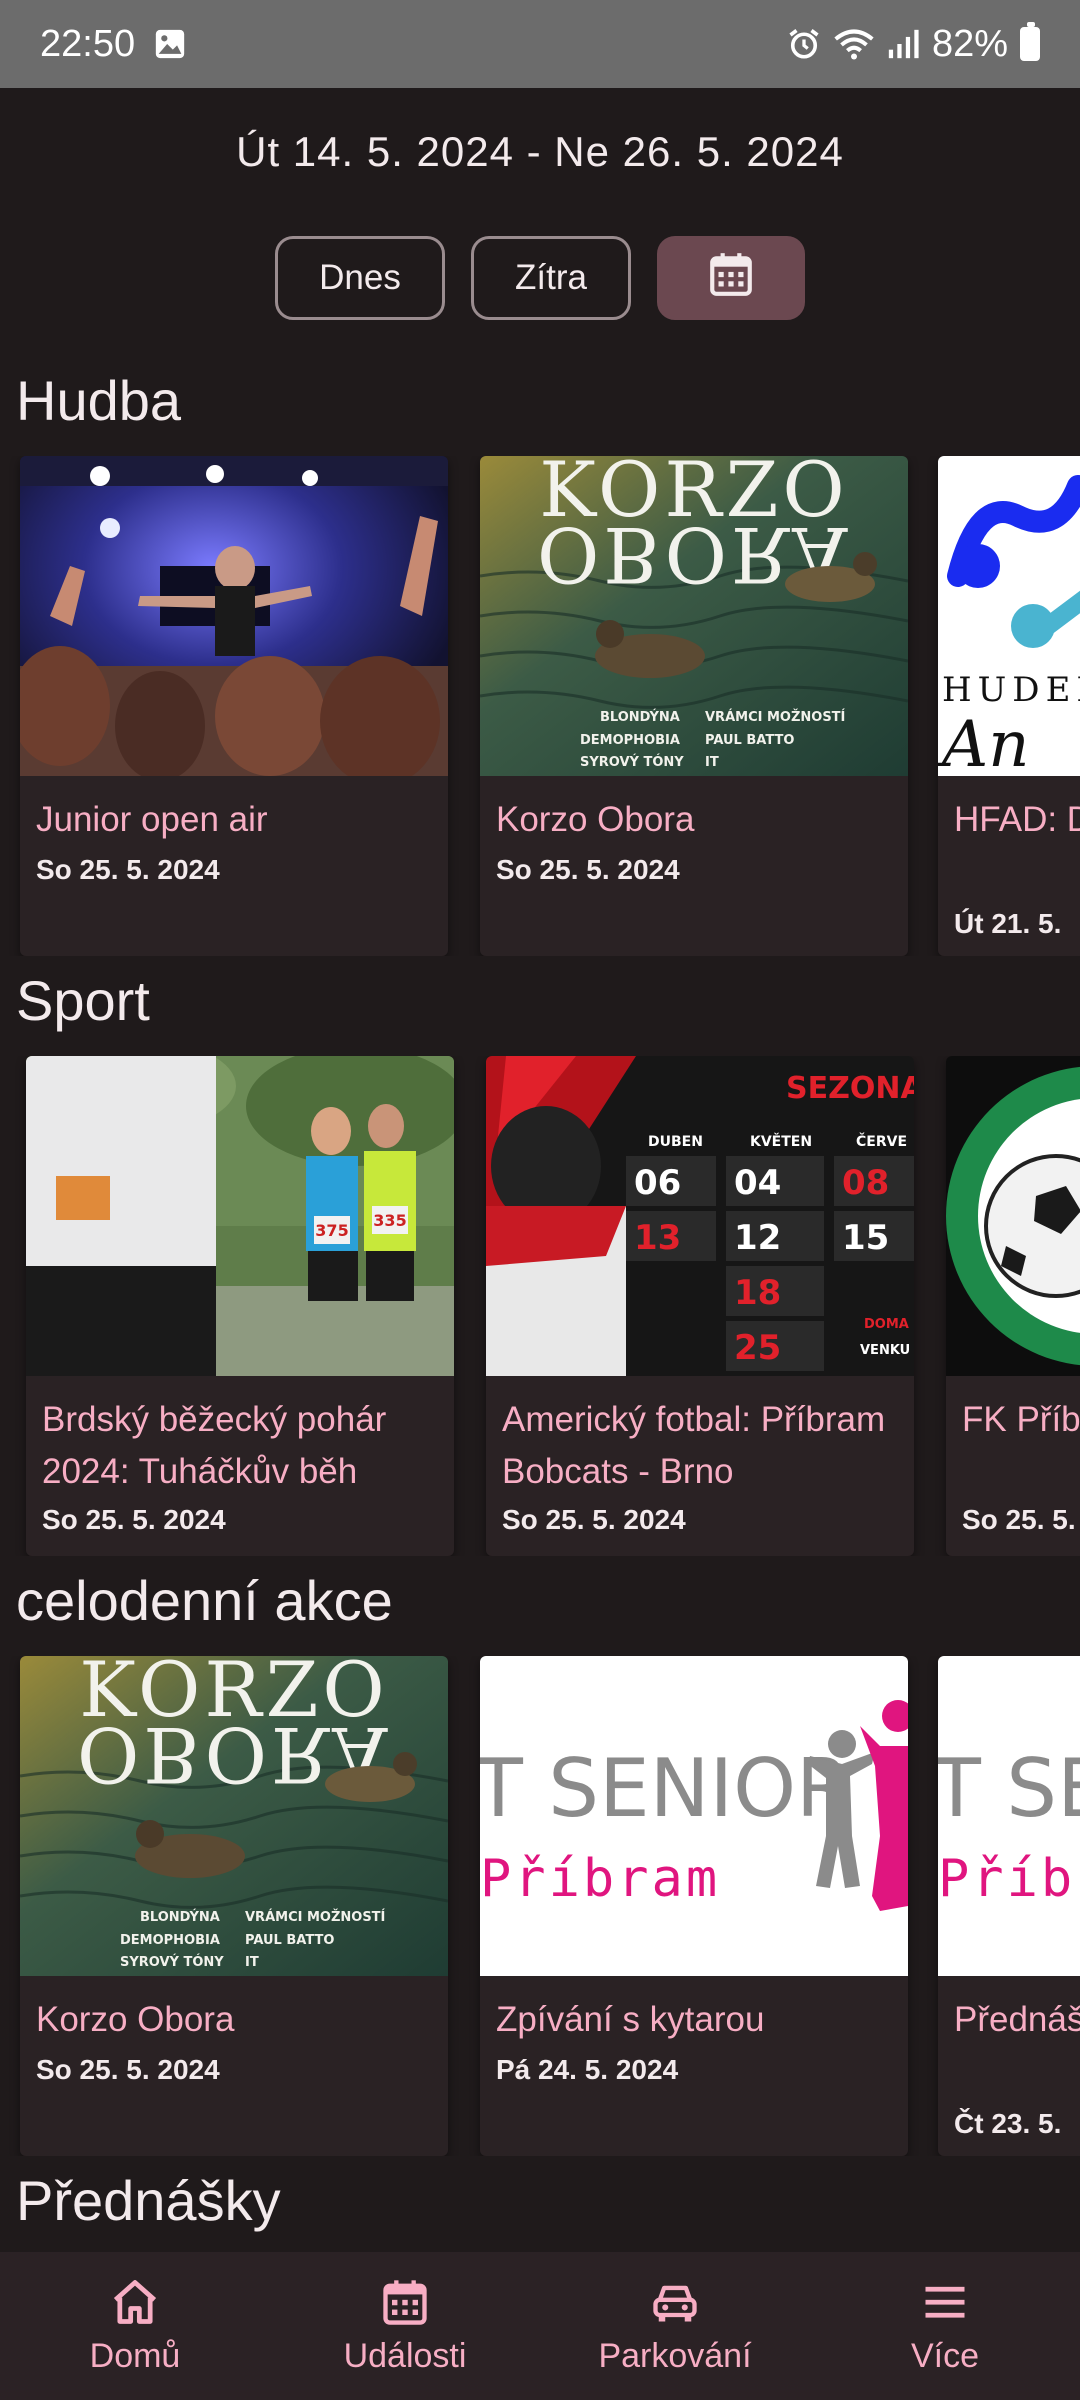  What do you see at coordinates (83, 1000) in the screenshot?
I see `section-title-sport: Sport` at bounding box center [83, 1000].